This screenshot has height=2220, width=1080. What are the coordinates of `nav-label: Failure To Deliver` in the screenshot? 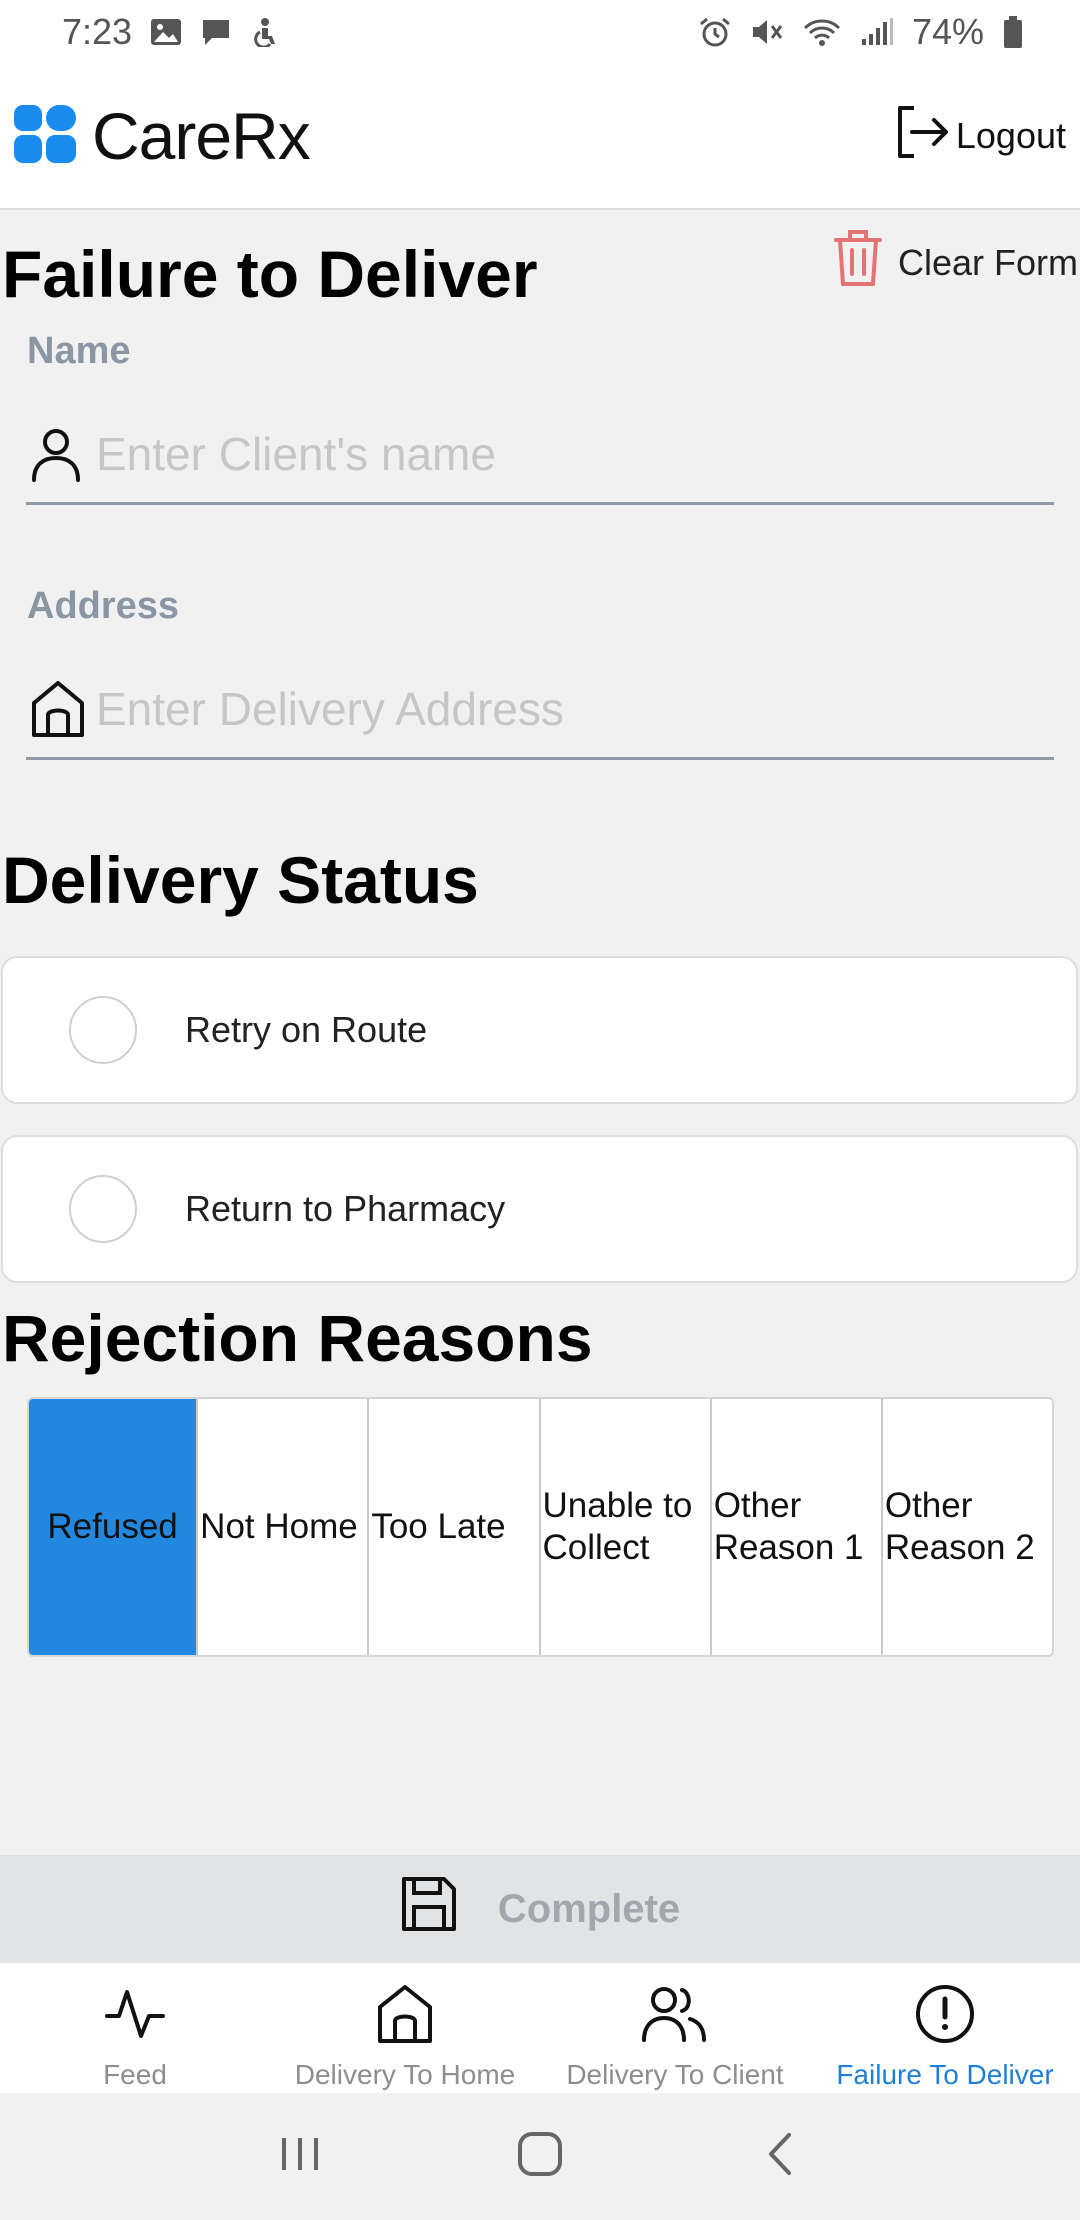 It's located at (945, 2074).